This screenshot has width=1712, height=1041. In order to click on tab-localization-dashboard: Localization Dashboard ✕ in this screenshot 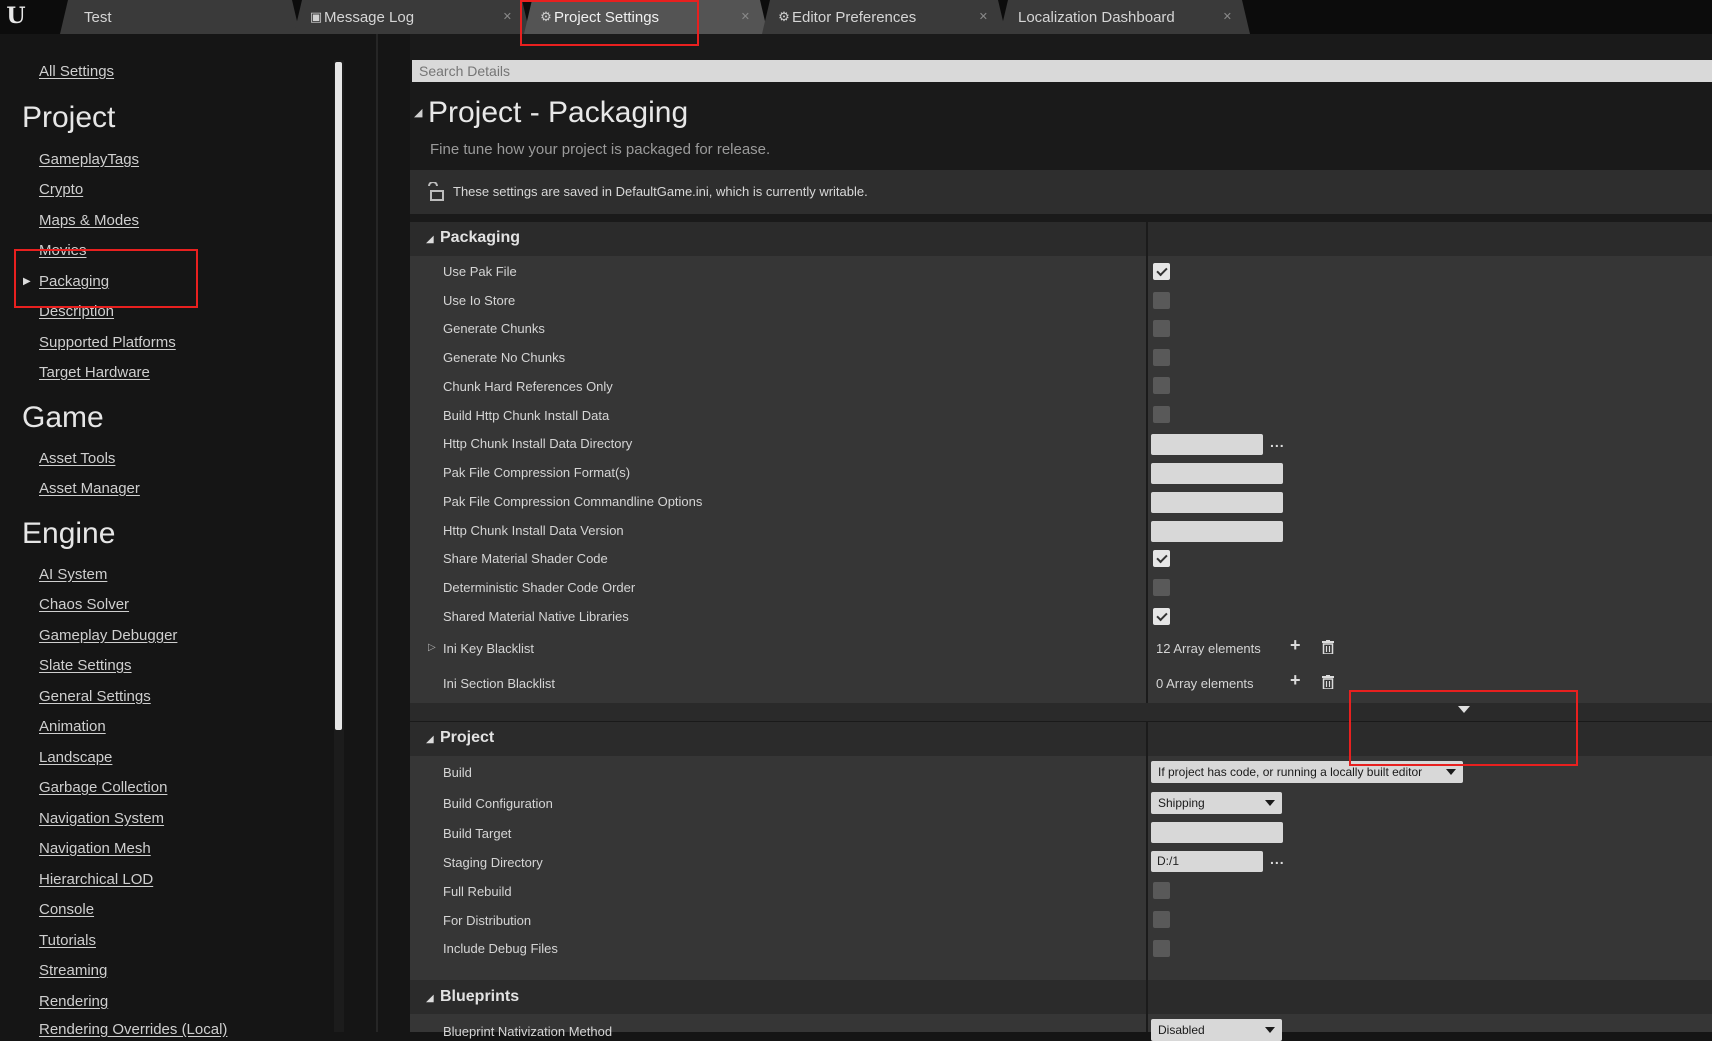, I will do `click(1125, 17)`.